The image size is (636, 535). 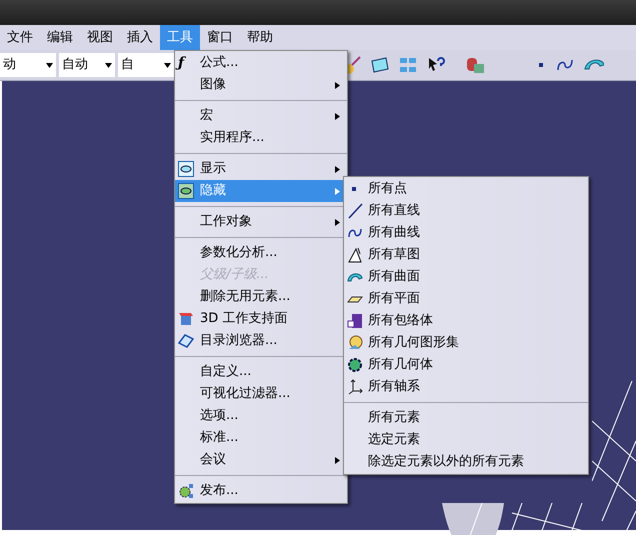 What do you see at coordinates (466, 299) in the screenshot?
I see `menu-option: 所有平面` at bounding box center [466, 299].